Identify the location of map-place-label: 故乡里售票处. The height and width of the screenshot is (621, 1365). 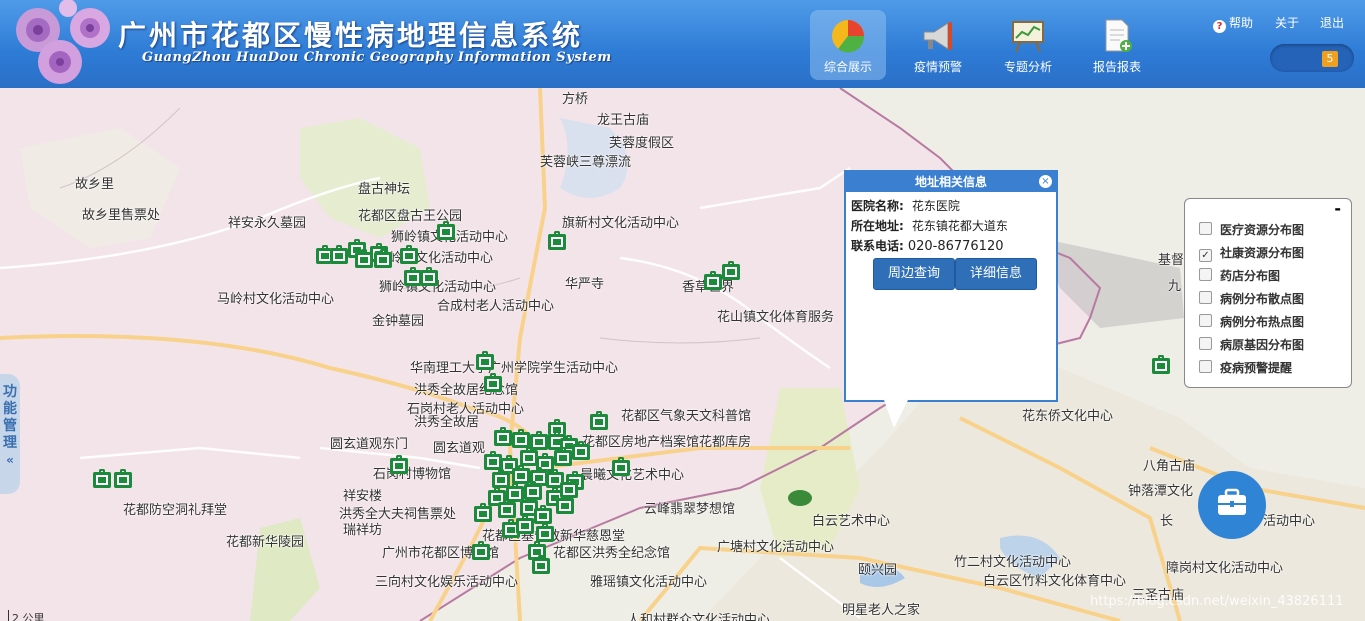
(121, 215).